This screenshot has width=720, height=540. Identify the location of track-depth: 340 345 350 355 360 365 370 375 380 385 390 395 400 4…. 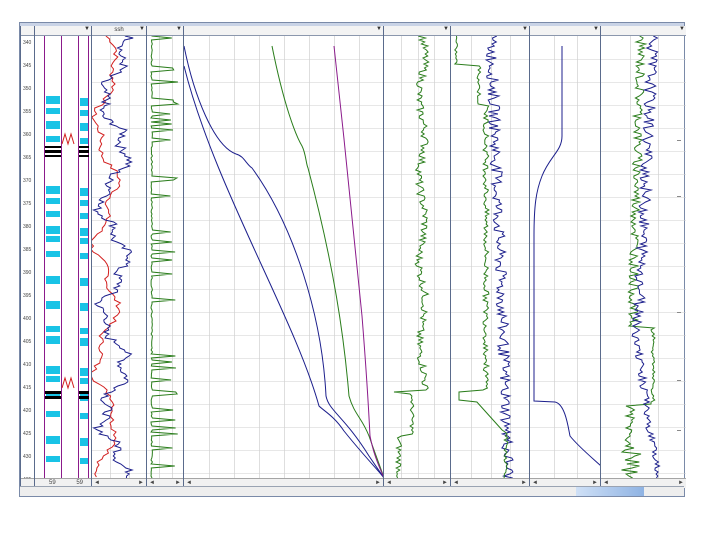
(27, 257).